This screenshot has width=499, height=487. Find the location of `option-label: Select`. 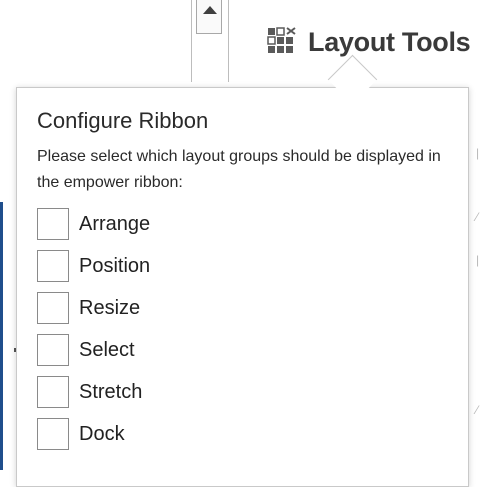

option-label: Select is located at coordinates (107, 349).